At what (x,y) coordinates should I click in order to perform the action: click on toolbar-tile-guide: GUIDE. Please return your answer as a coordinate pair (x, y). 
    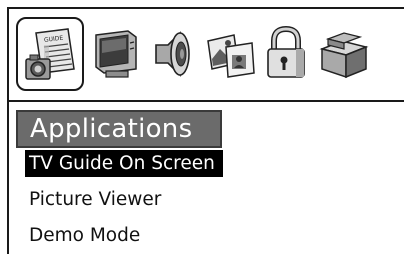
    Looking at the image, I should click on (50, 54).